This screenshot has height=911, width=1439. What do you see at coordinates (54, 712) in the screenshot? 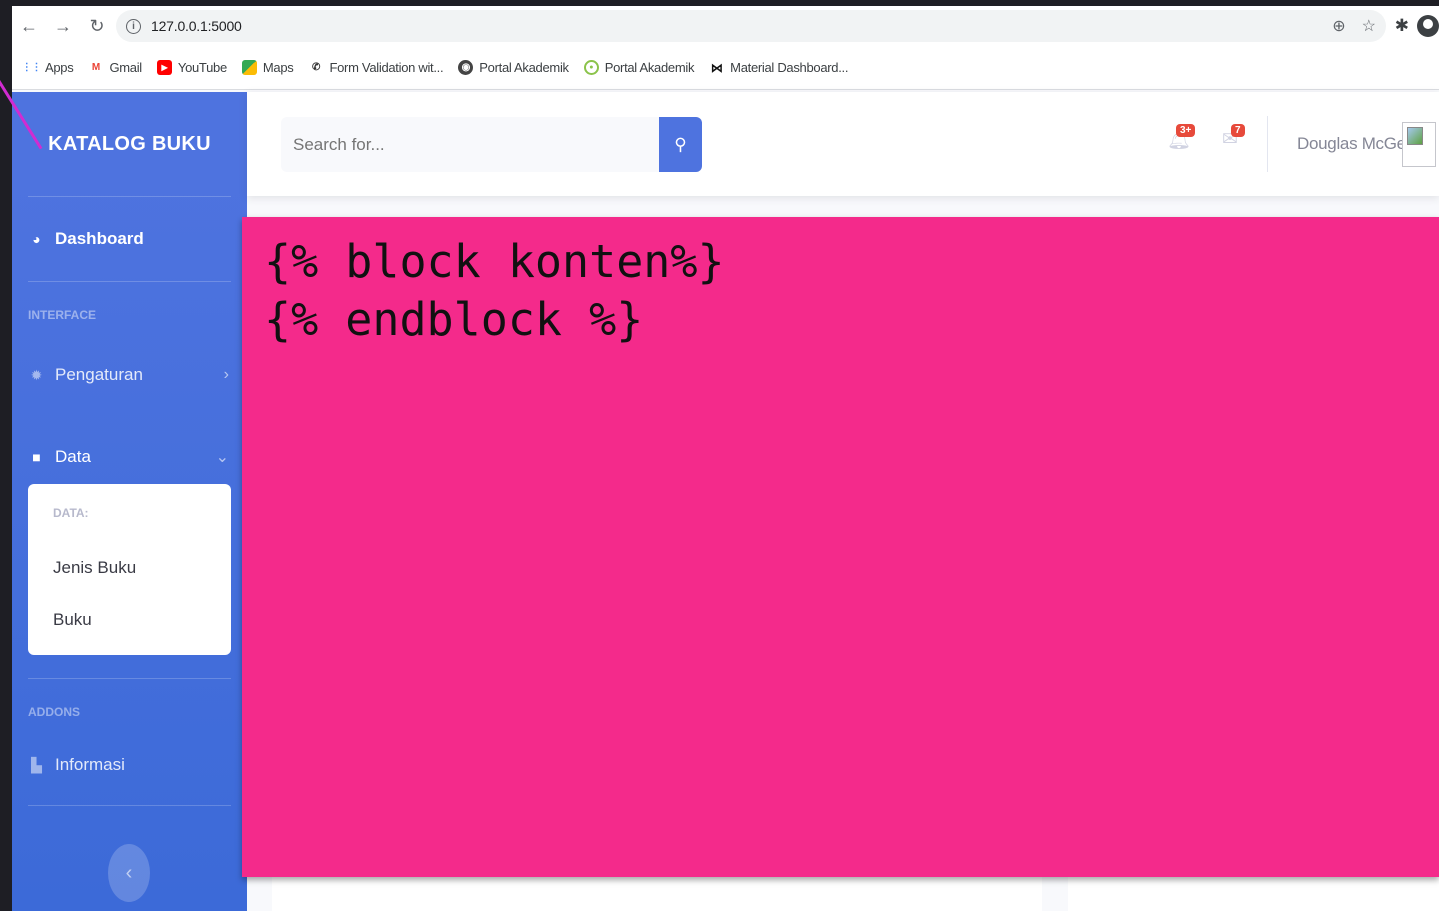
I see `sidebar-heading-addons: ADDONS` at bounding box center [54, 712].